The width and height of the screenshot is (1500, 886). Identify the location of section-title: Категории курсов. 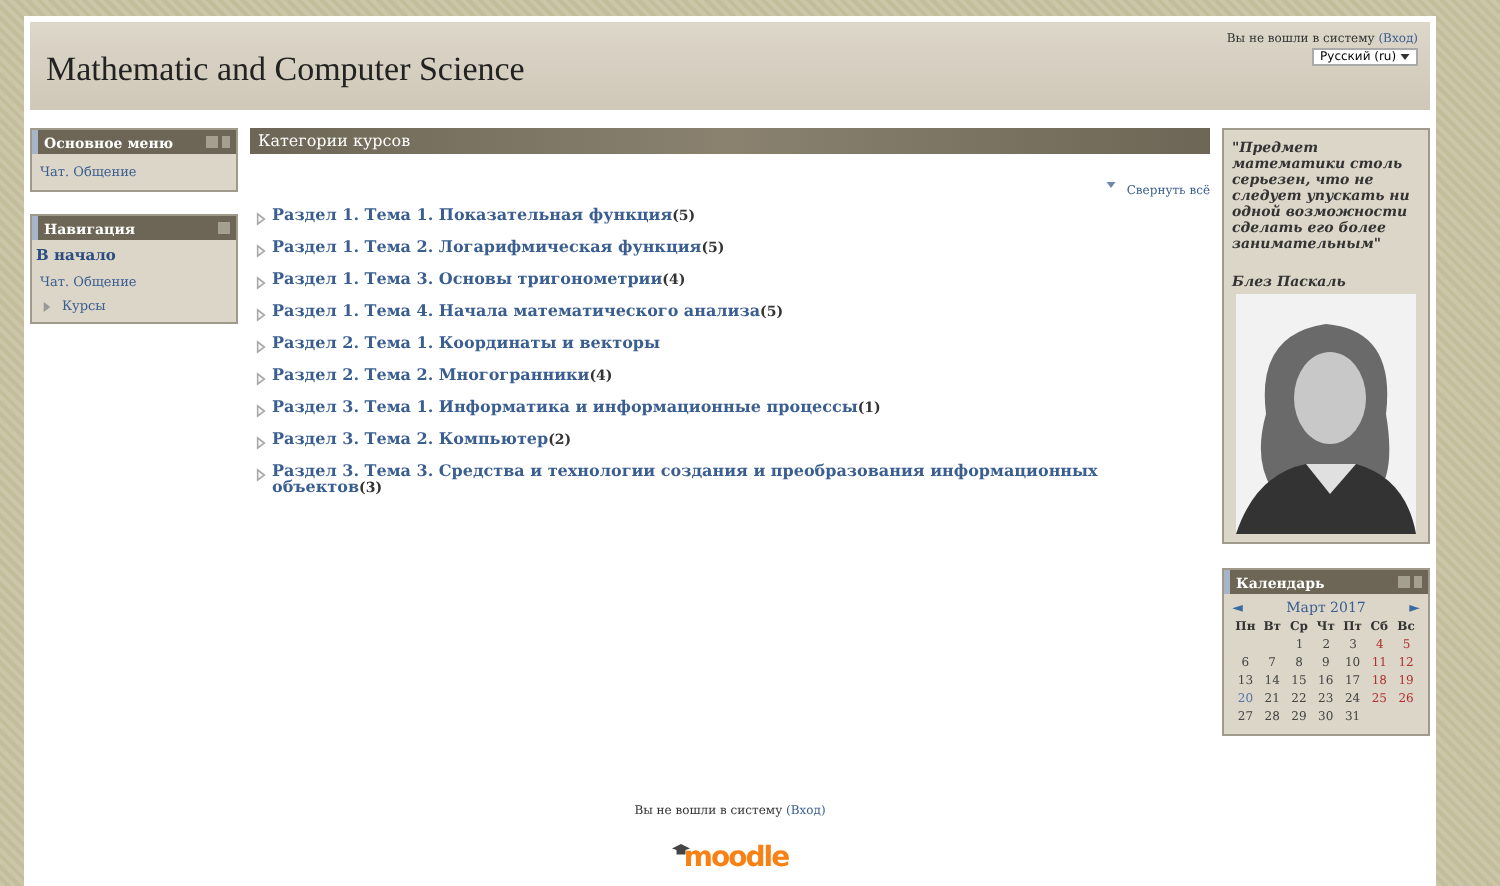
(334, 141).